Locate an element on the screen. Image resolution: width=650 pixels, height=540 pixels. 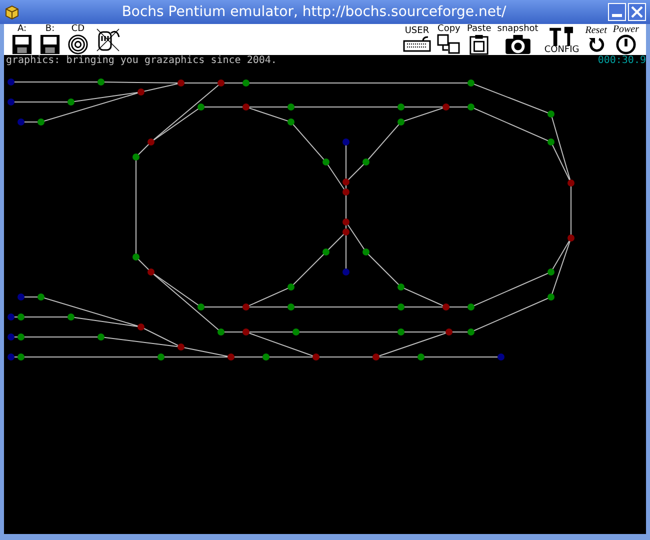
toolbar-button: B: is located at coordinates (50, 39).